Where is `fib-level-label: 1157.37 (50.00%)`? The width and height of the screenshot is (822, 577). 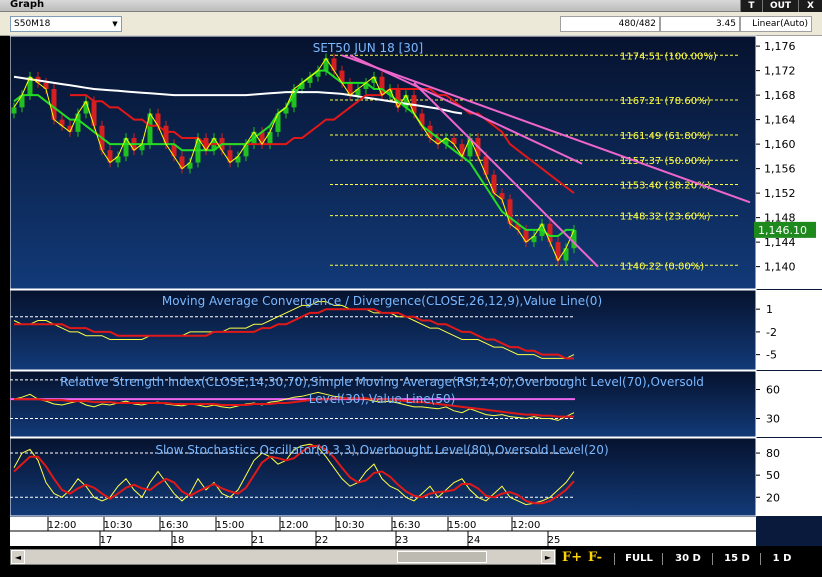 fib-level-label: 1157.37 (50.00%) is located at coordinates (665, 161).